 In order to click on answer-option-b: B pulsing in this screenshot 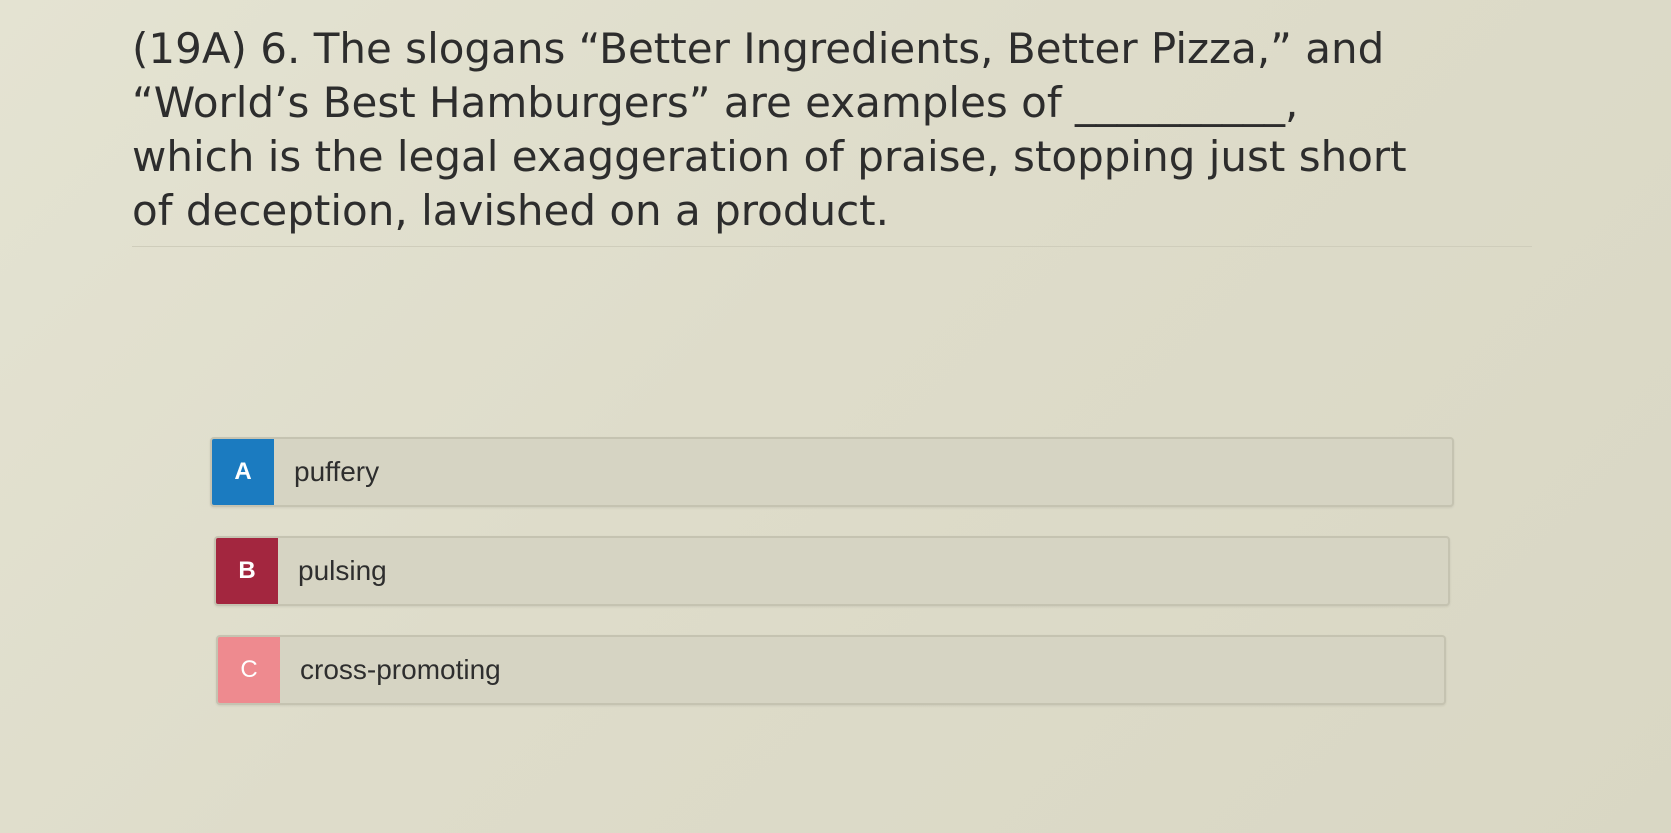, I will do `click(832, 571)`.